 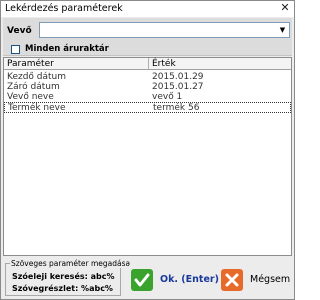 I want to click on ok-button-label: Ok. (Enter), so click(x=189, y=279).